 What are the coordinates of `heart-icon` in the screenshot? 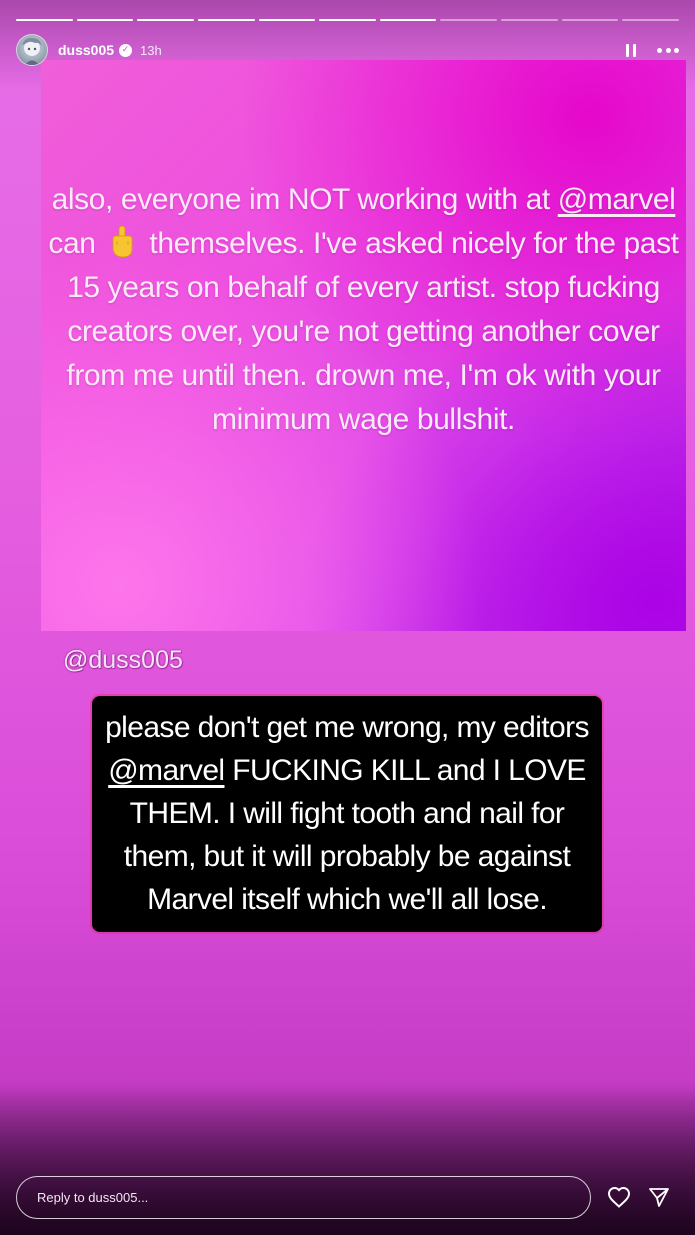 It's located at (619, 1197).